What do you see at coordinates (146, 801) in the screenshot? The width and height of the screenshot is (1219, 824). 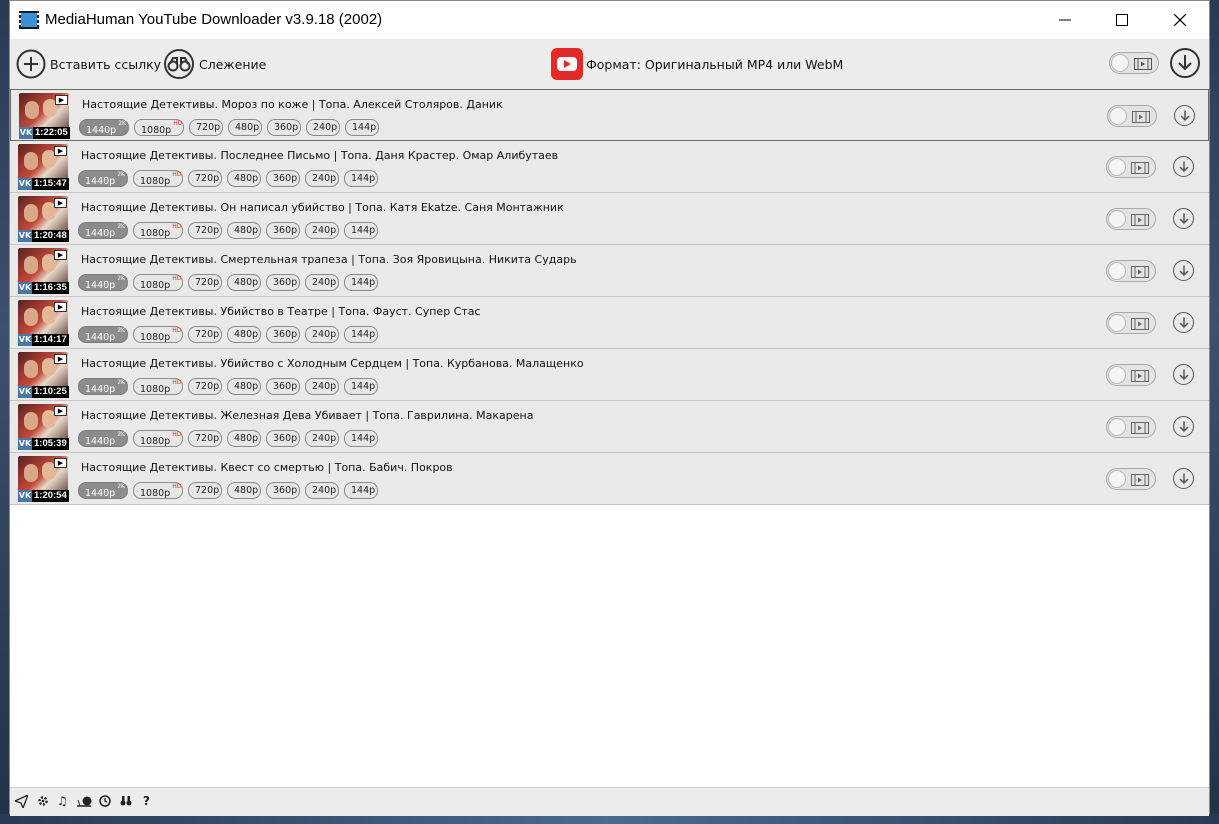 I see `help-icon: ?` at bounding box center [146, 801].